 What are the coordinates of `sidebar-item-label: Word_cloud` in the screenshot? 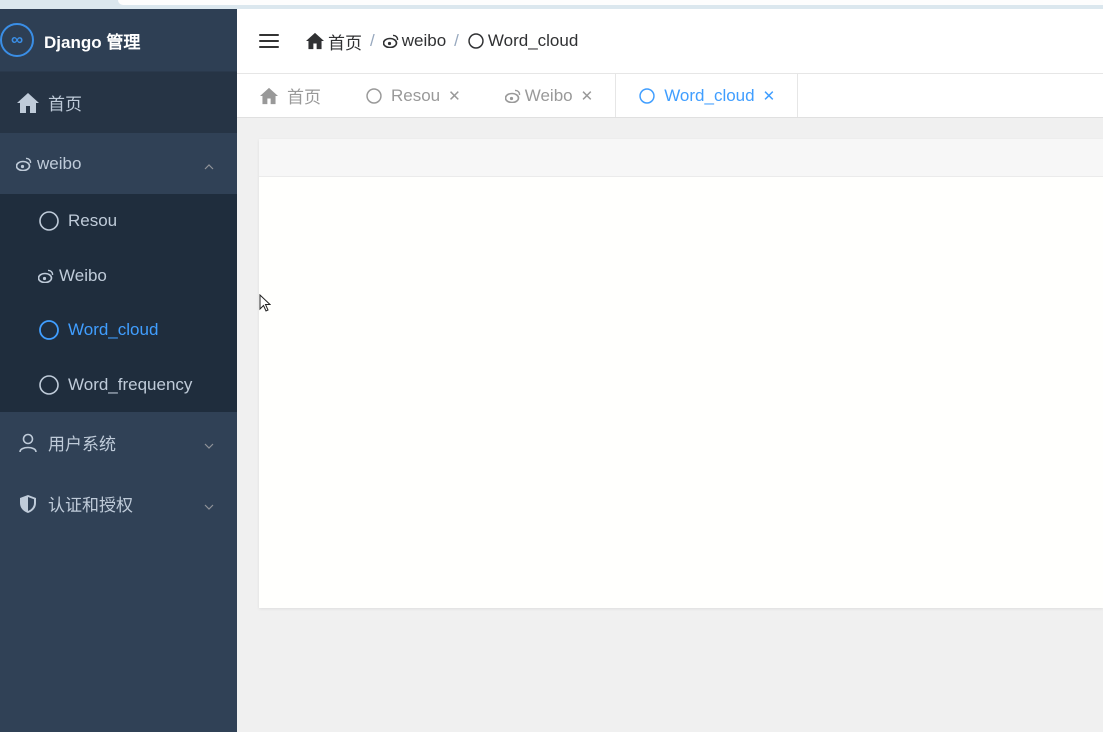 It's located at (113, 330).